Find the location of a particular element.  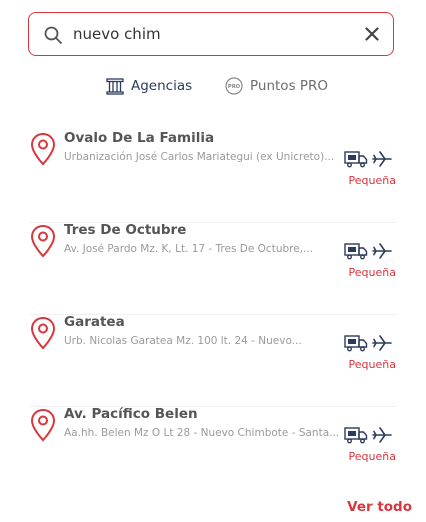

pro-badge-icon: PRO is located at coordinates (234, 86).